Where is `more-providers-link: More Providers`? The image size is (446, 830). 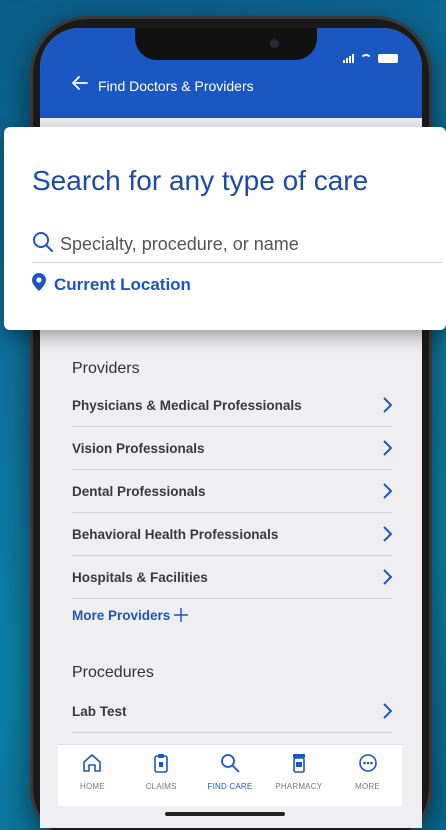
more-providers-link: More Providers is located at coordinates (130, 615).